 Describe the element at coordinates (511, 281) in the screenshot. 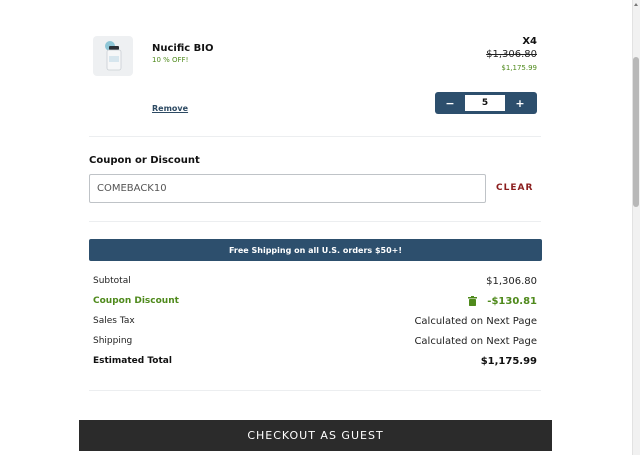

I see `subtotal-value: $1,306.80` at that location.